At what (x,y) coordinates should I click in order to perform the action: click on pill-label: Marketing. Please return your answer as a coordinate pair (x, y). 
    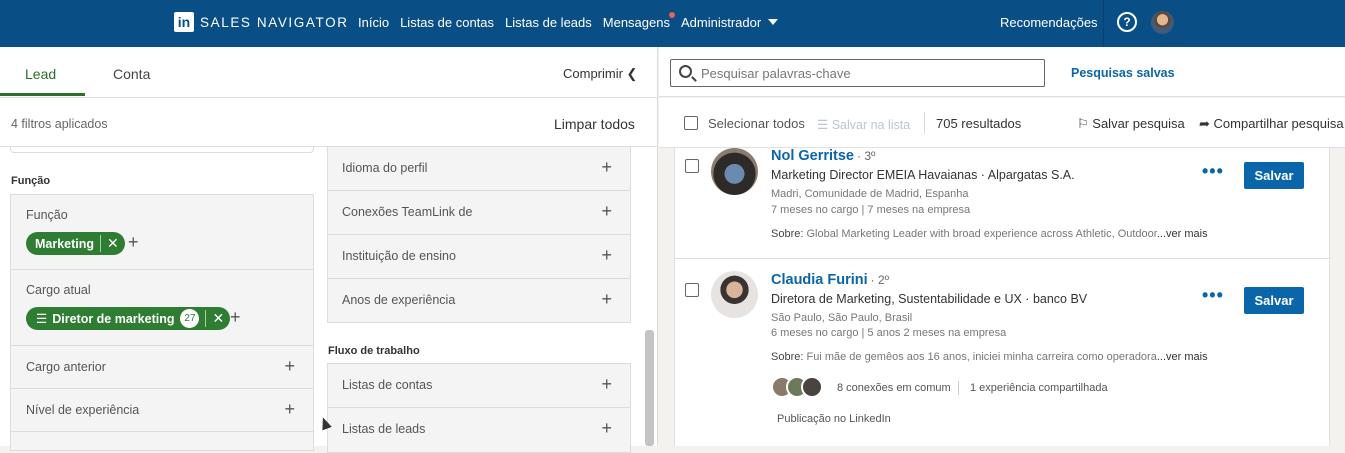
    Looking at the image, I should click on (65, 243).